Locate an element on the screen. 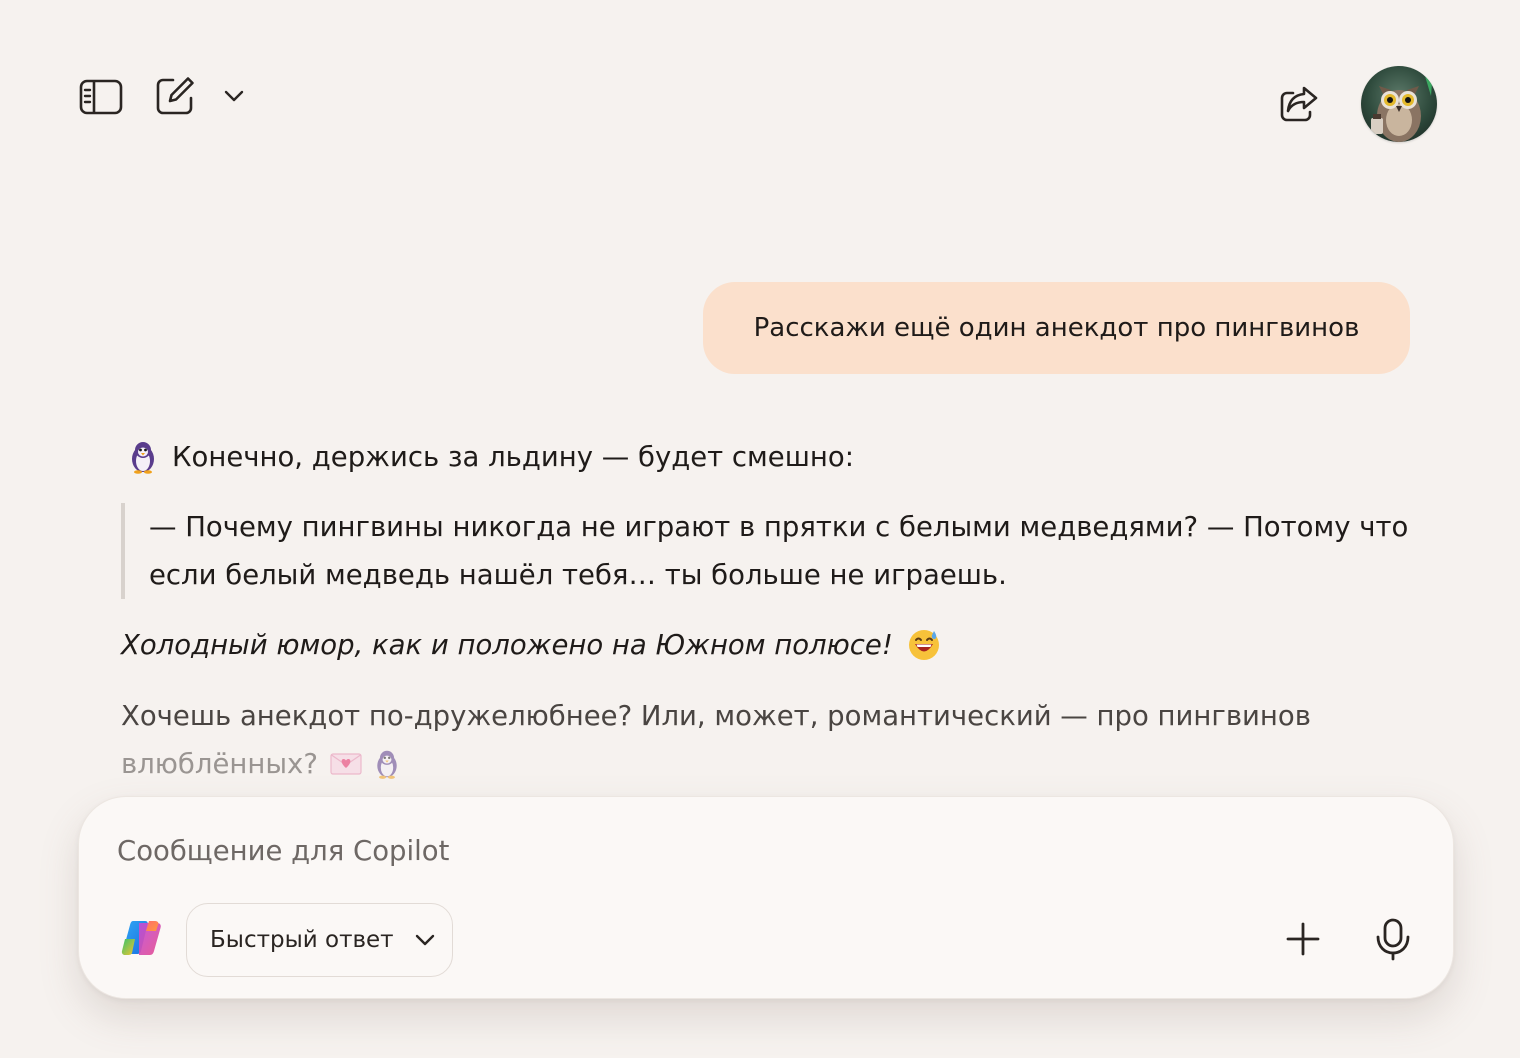 Image resolution: width=1520 pixels, height=1058 pixels. plus-icon is located at coordinates (1303, 939).